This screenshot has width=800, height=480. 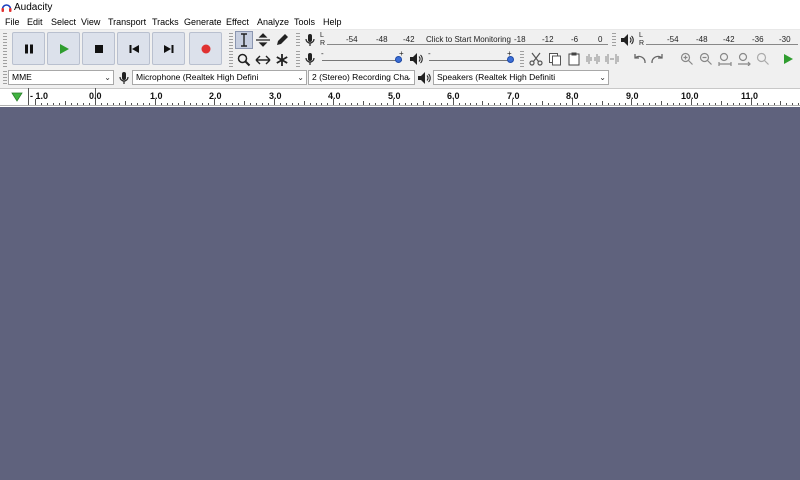 What do you see at coordinates (63, 48) in the screenshot?
I see `play-button` at bounding box center [63, 48].